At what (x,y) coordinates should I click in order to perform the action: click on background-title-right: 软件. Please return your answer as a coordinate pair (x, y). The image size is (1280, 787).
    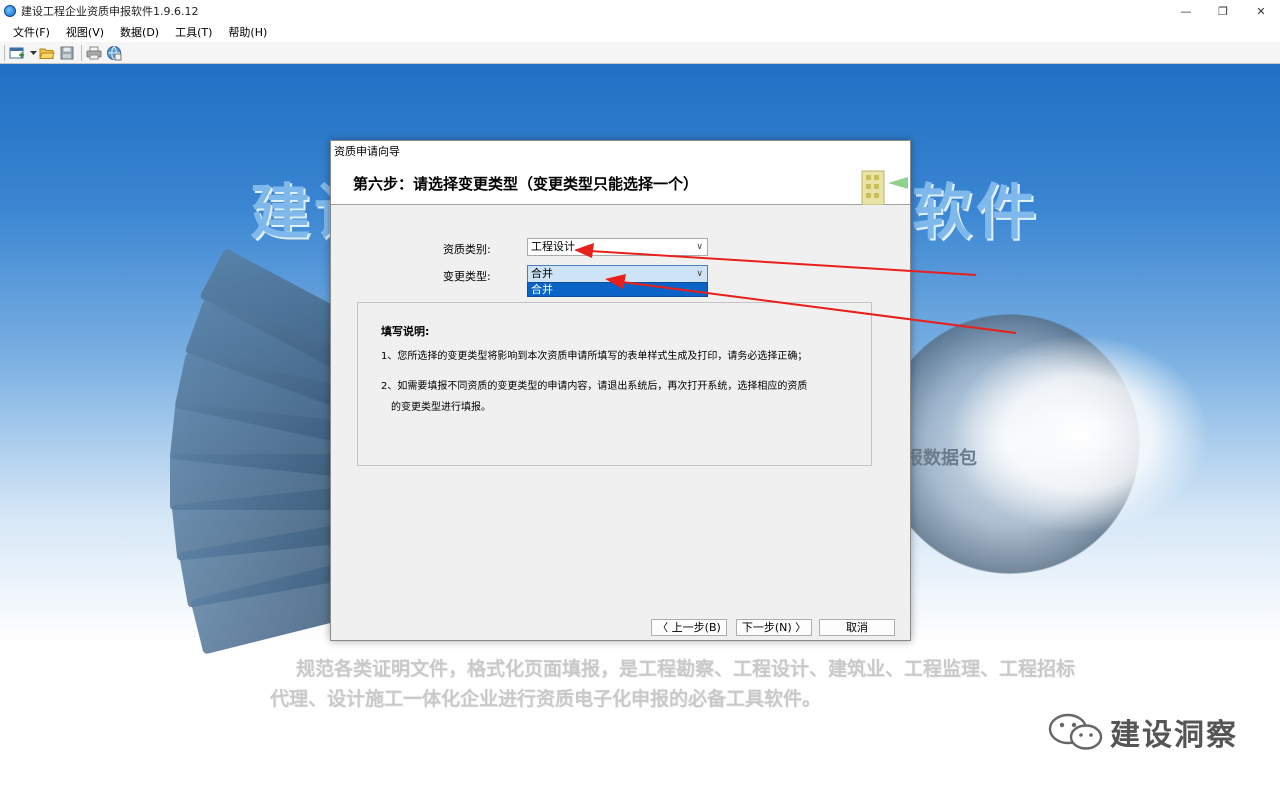
    Looking at the image, I should click on (976, 213).